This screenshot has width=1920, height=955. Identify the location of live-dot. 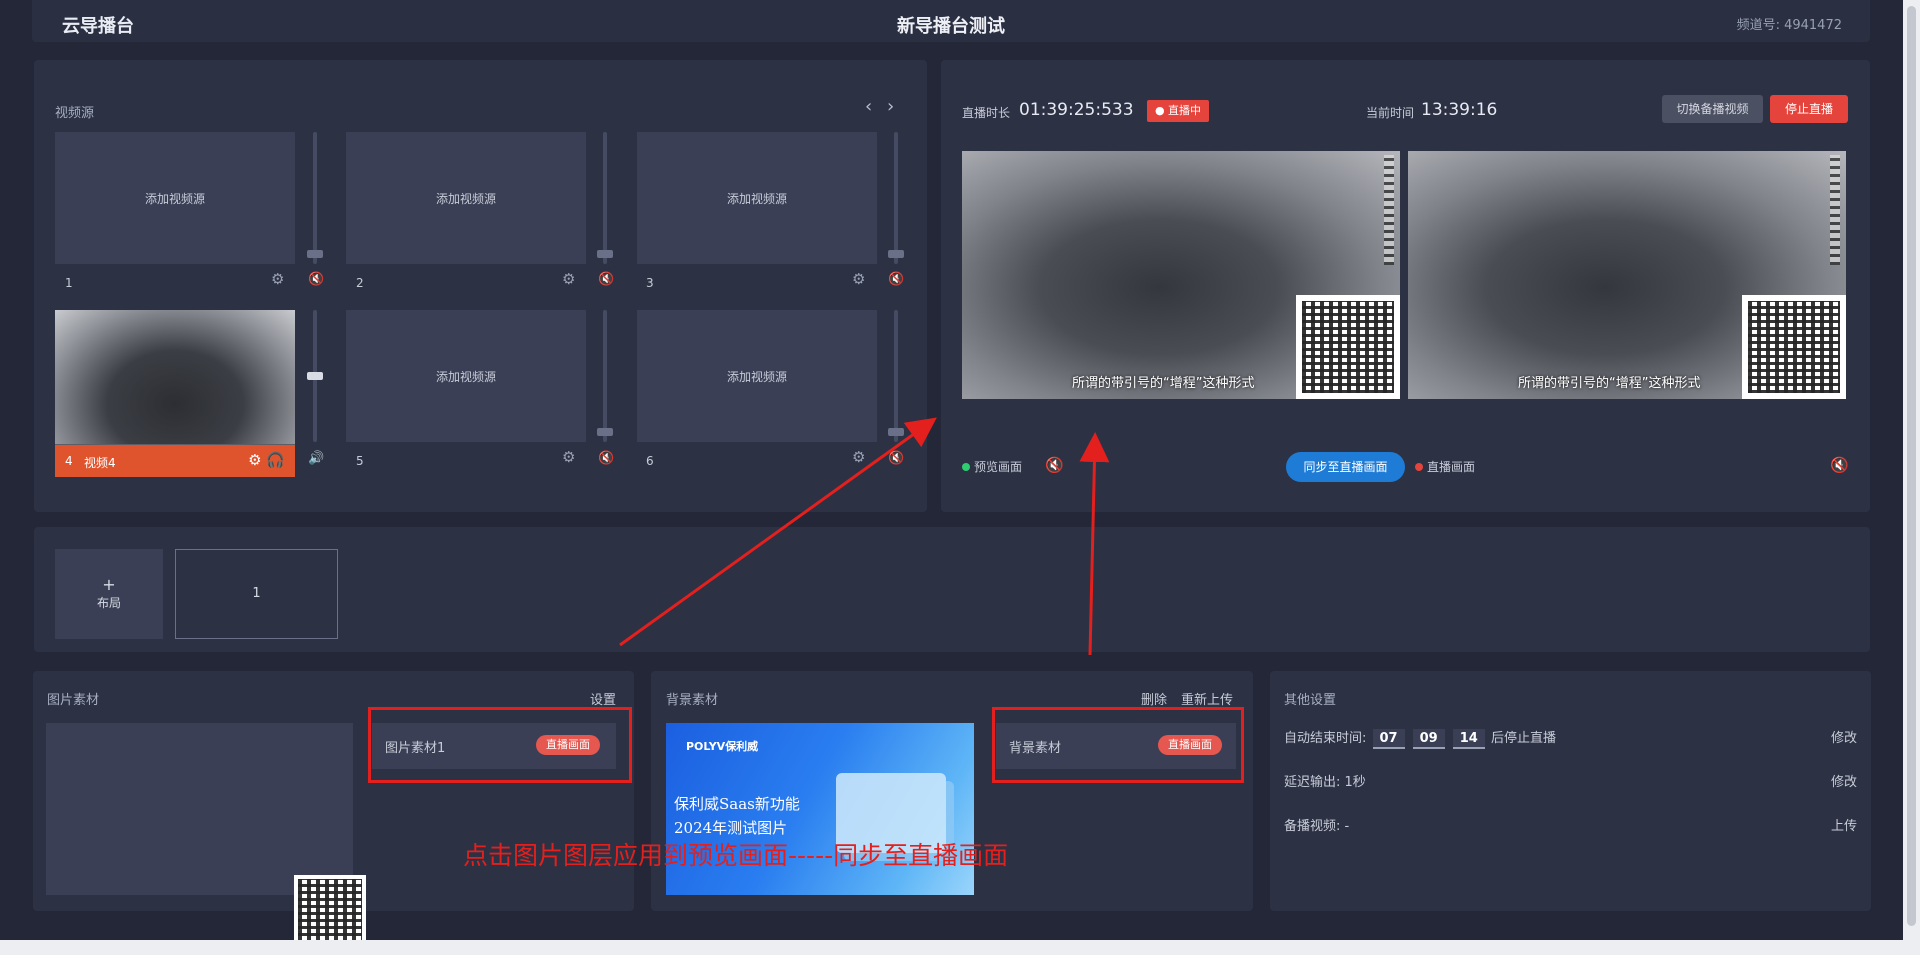
(1419, 467).